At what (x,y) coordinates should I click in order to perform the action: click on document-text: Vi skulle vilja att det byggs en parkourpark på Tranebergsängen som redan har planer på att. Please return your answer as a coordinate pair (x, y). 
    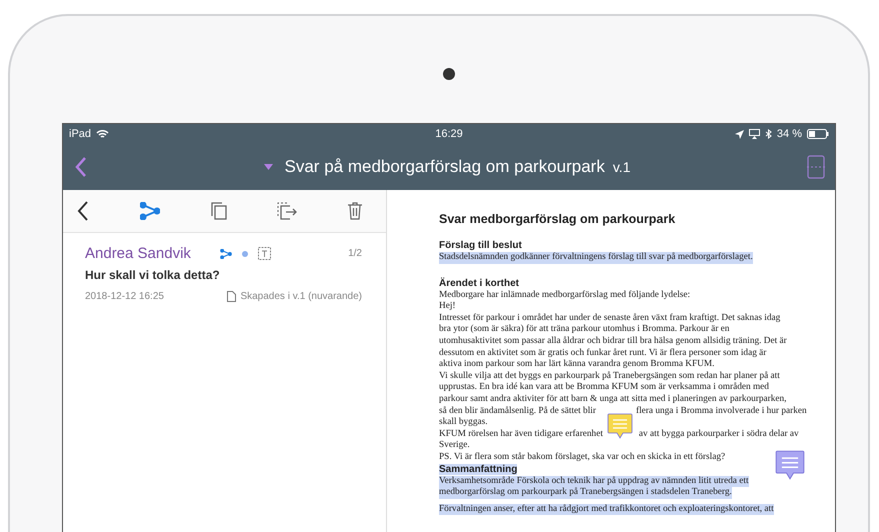
    Looking at the image, I should click on (609, 376).